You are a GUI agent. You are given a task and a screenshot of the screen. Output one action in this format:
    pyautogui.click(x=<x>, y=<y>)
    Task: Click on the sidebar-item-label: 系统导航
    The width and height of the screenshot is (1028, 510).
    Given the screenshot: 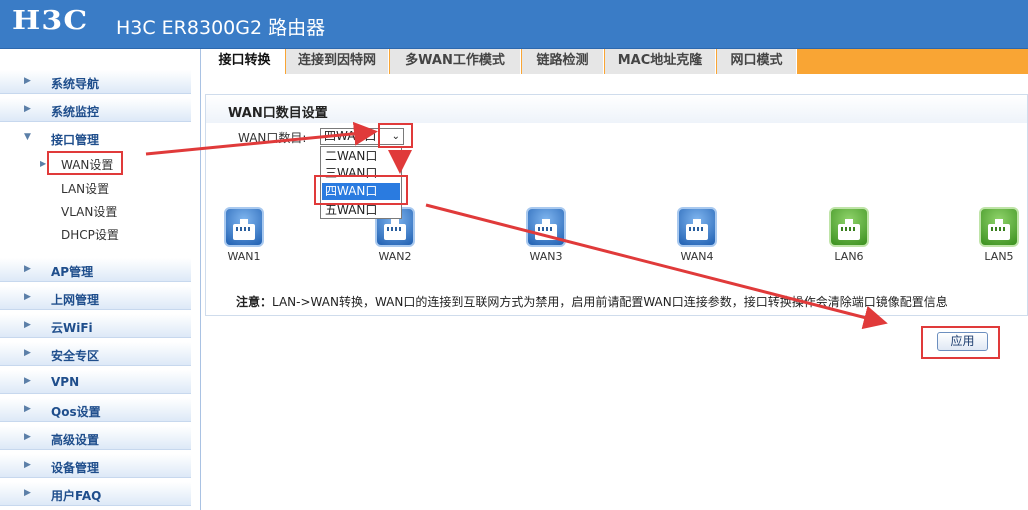 What is the action you would take?
    pyautogui.click(x=75, y=84)
    